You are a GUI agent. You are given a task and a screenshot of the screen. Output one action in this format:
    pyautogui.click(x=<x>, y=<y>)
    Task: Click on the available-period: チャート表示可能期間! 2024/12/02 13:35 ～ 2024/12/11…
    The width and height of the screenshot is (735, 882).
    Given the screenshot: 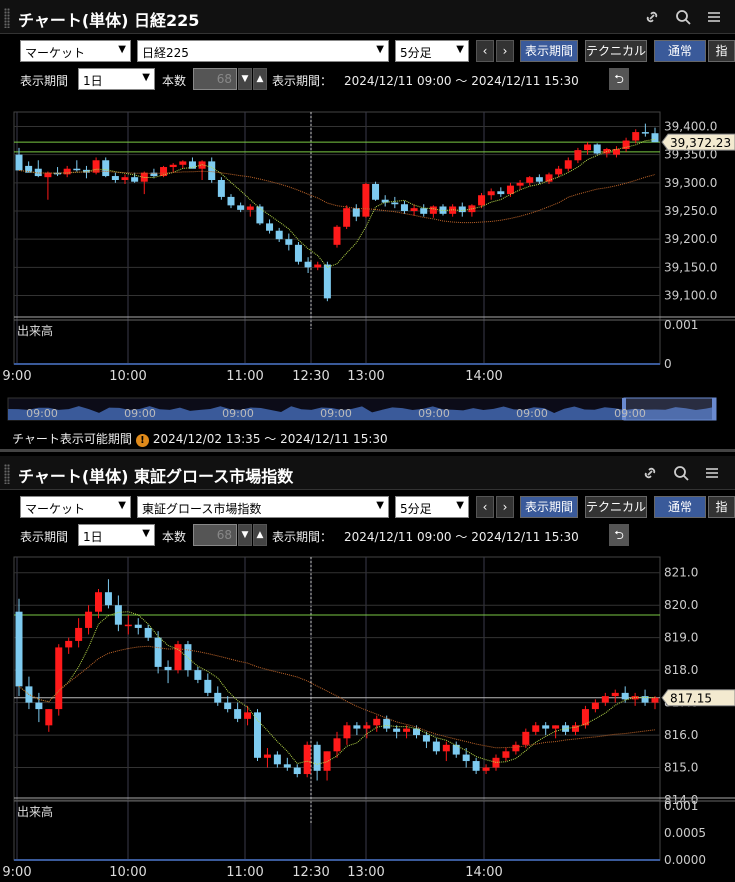 What is the action you would take?
    pyautogui.click(x=200, y=439)
    